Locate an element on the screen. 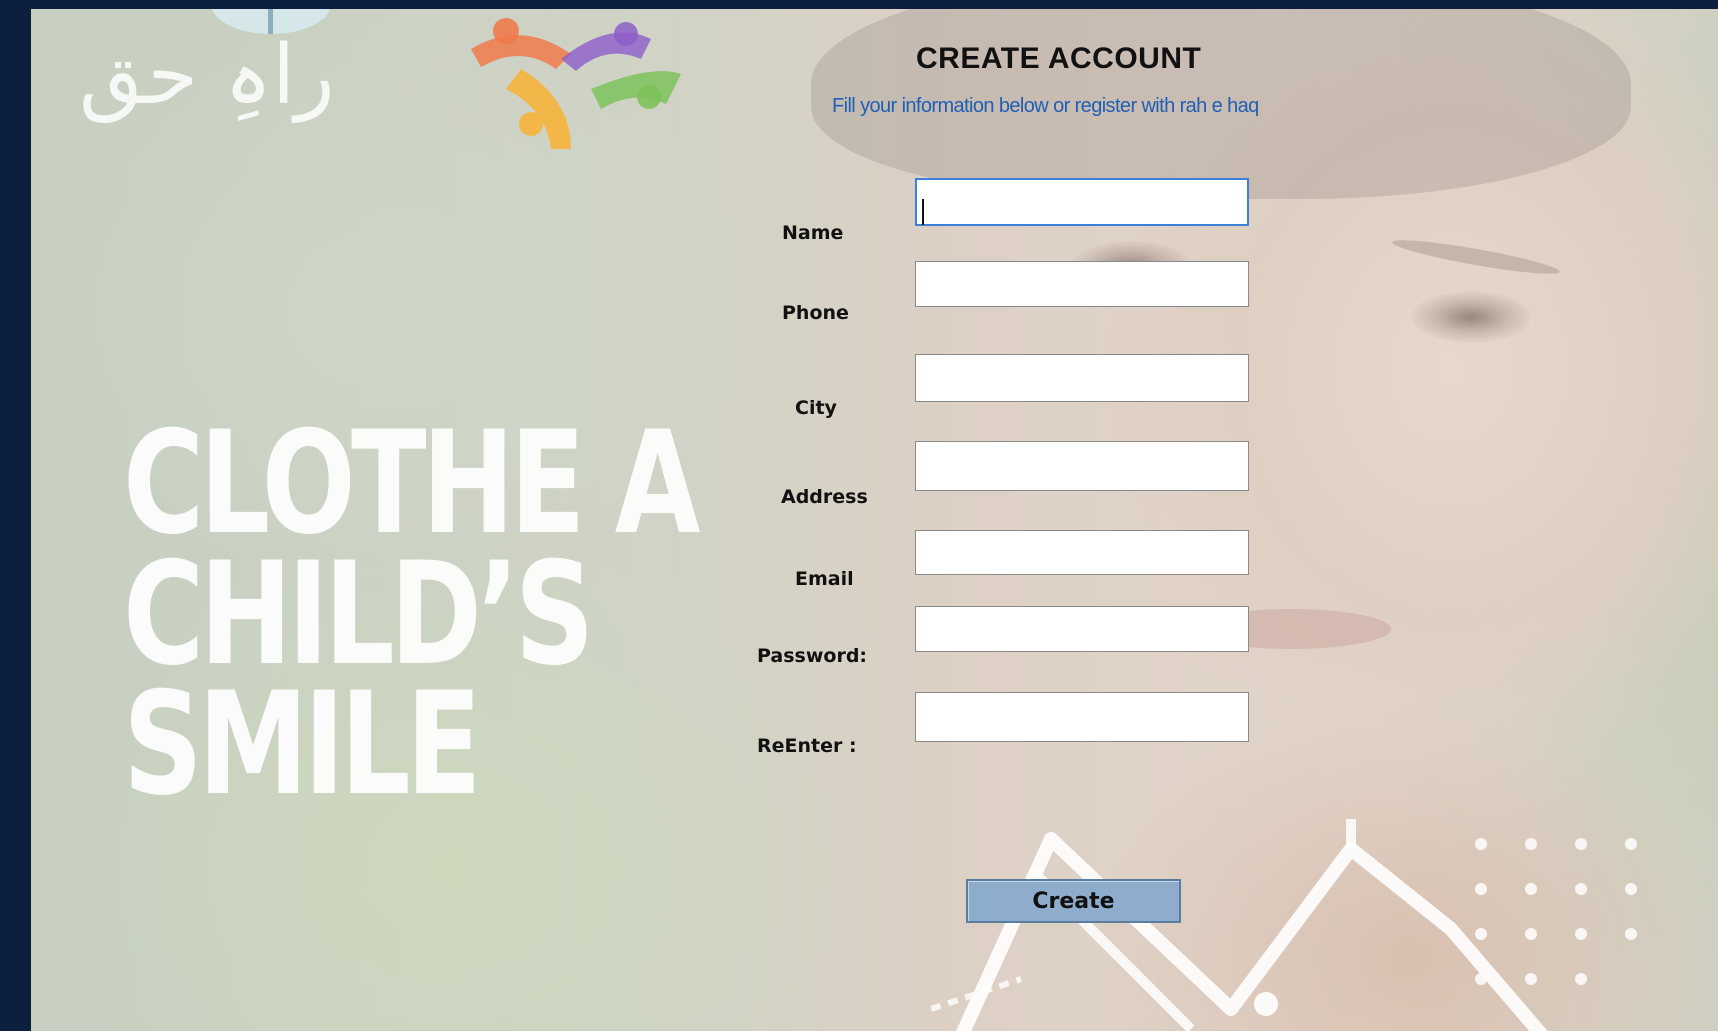 The image size is (1718, 1031). text-caret is located at coordinates (923, 212).